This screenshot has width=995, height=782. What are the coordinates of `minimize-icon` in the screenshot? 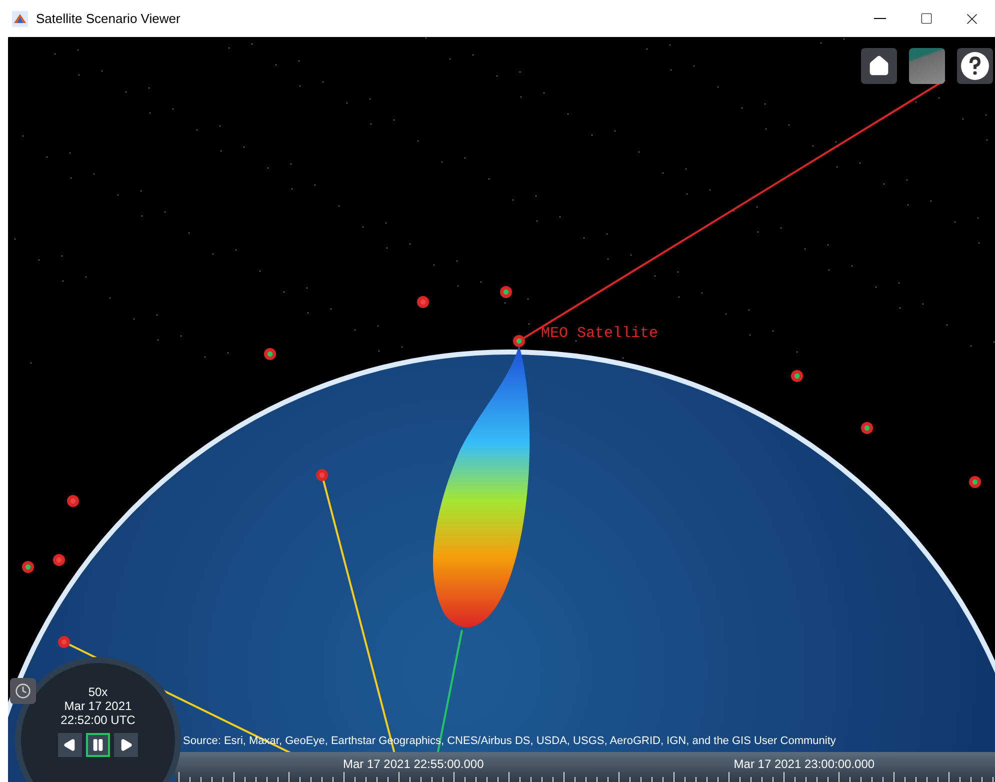 It's located at (880, 19).